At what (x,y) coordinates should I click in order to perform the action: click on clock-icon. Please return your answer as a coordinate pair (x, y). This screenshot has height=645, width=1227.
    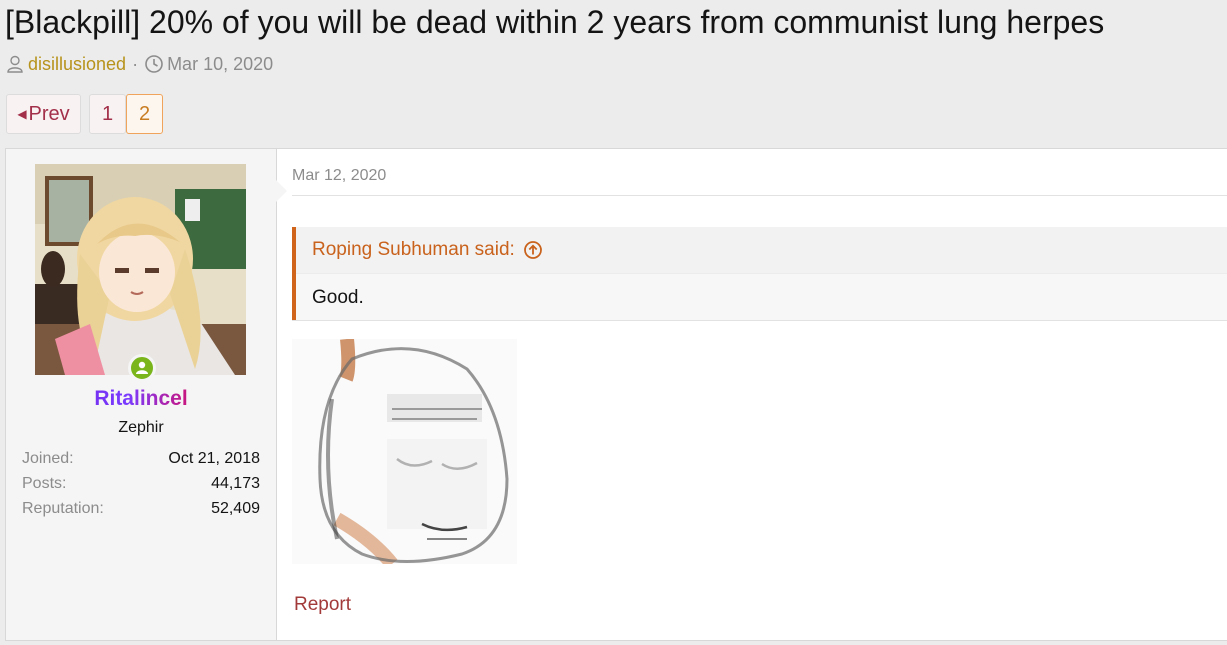
    Looking at the image, I should click on (154, 64).